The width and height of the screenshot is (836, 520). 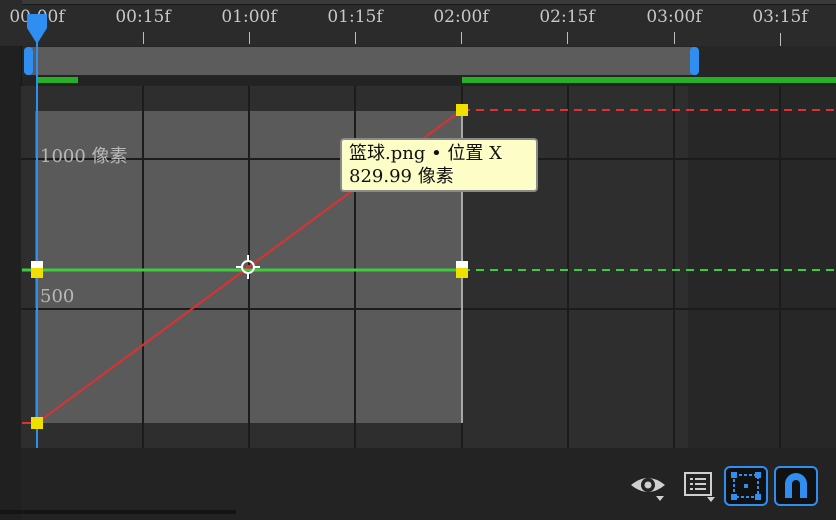 I want to click on magnet-snap-icon, so click(x=796, y=485).